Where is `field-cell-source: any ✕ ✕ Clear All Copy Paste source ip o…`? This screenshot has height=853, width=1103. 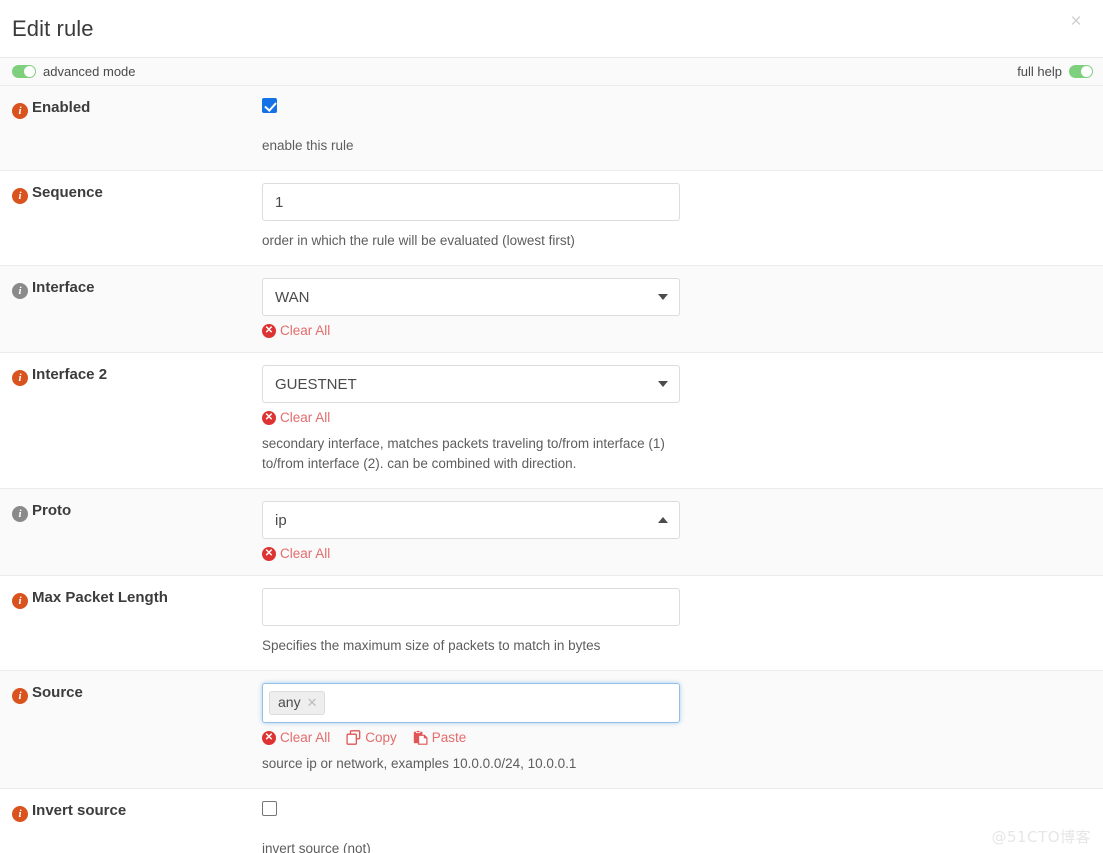 field-cell-source: any ✕ ✕ Clear All Copy Paste source ip o… is located at coordinates (679, 730).